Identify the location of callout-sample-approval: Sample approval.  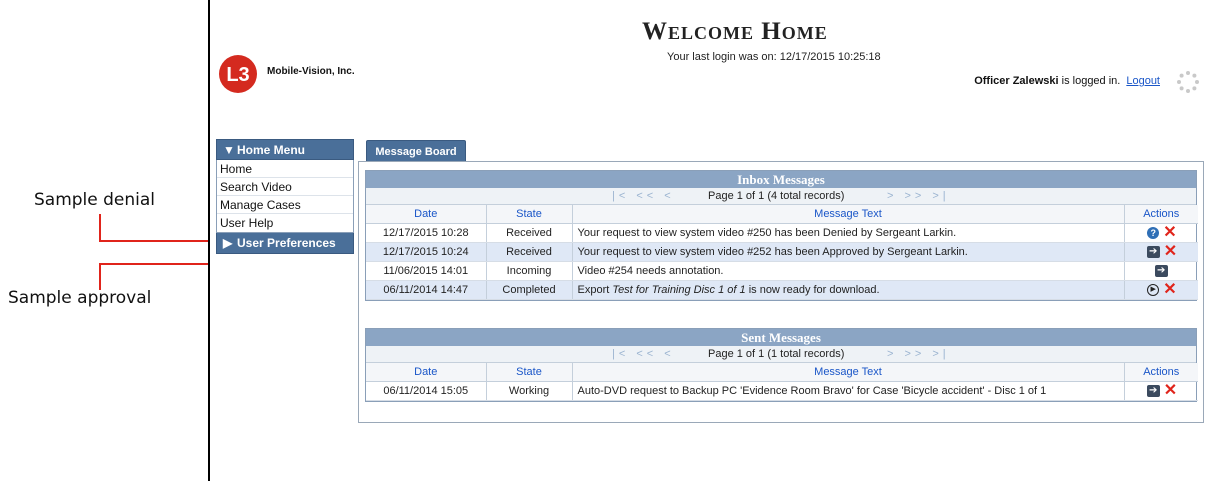
(80, 298).